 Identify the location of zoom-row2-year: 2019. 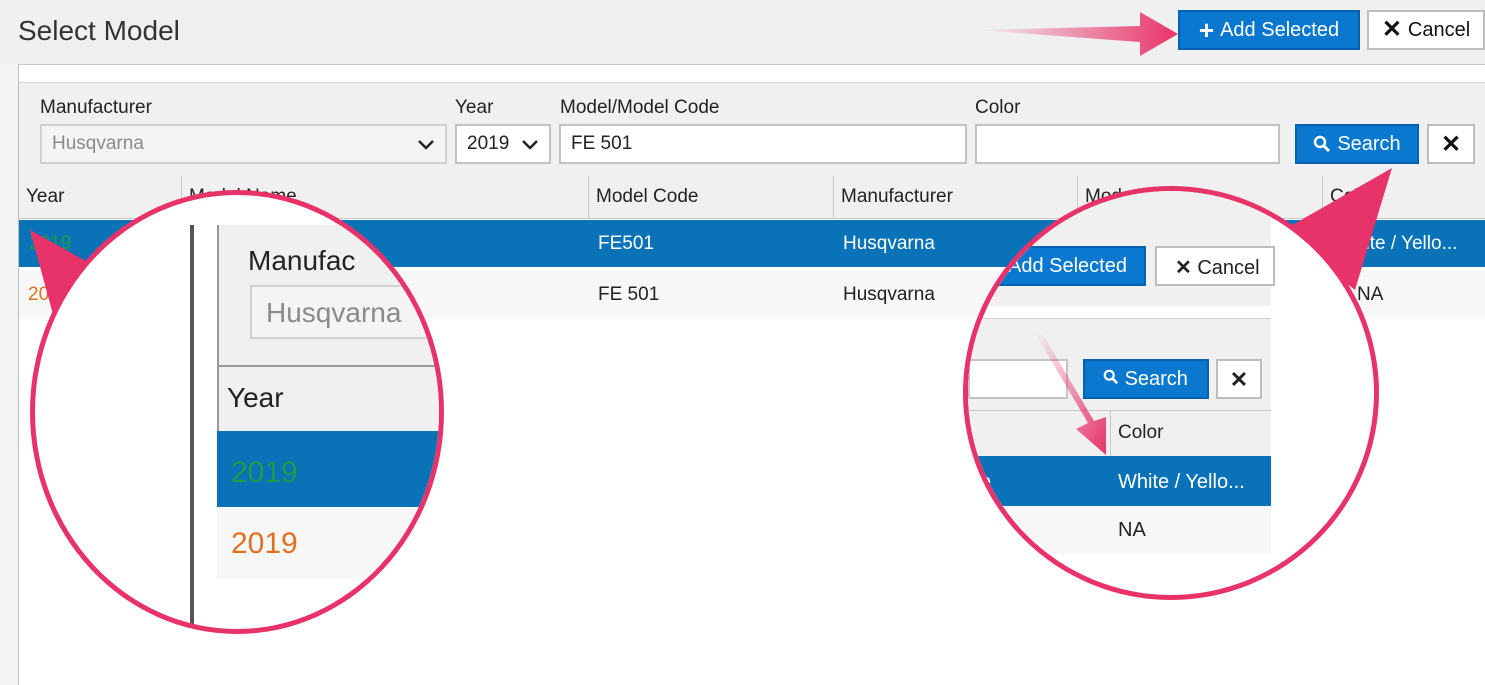
(264, 543).